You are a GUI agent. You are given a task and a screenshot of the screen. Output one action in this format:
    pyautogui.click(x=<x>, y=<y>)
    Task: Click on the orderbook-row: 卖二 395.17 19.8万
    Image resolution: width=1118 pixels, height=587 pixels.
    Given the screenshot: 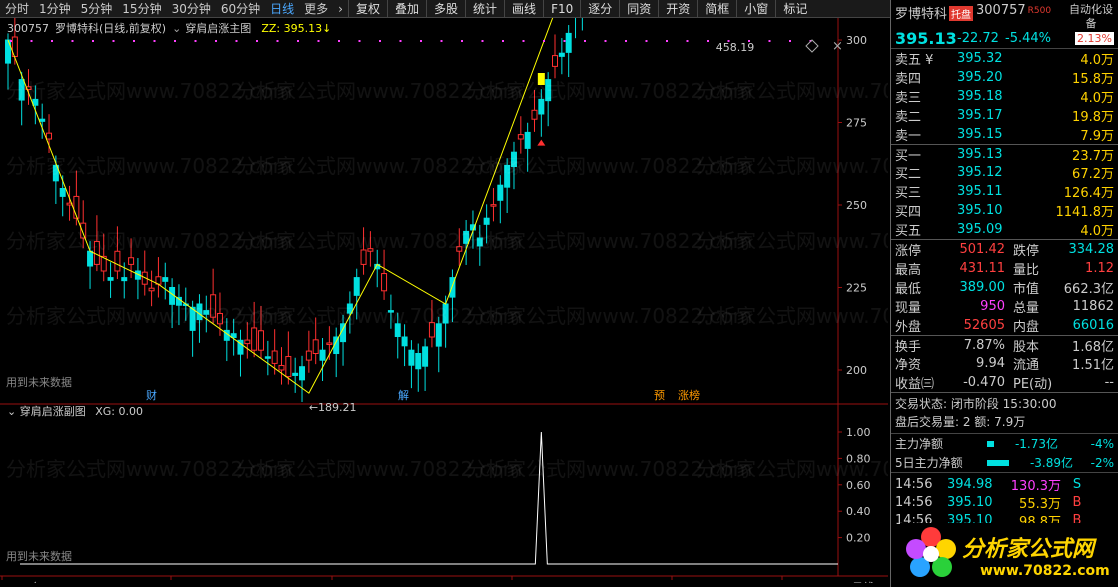 What is the action you would take?
    pyautogui.click(x=1004, y=115)
    